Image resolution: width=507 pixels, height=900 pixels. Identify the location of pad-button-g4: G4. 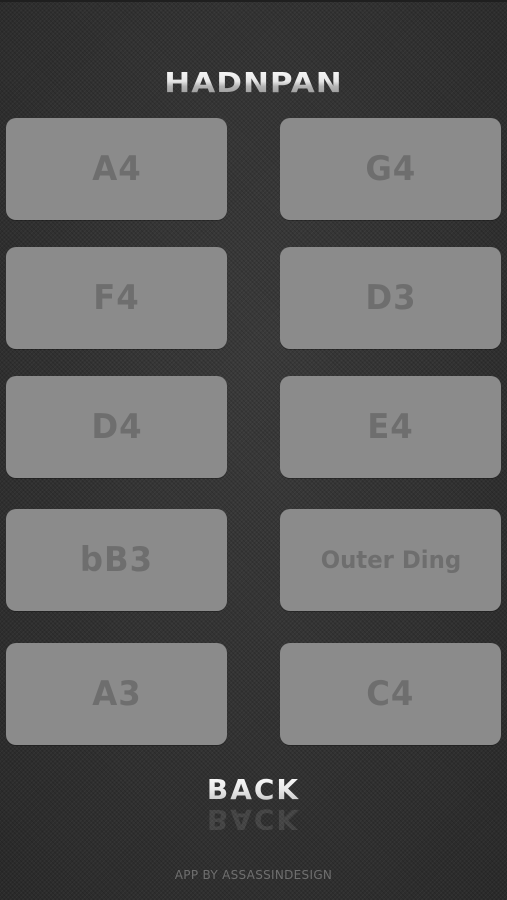
(390, 169).